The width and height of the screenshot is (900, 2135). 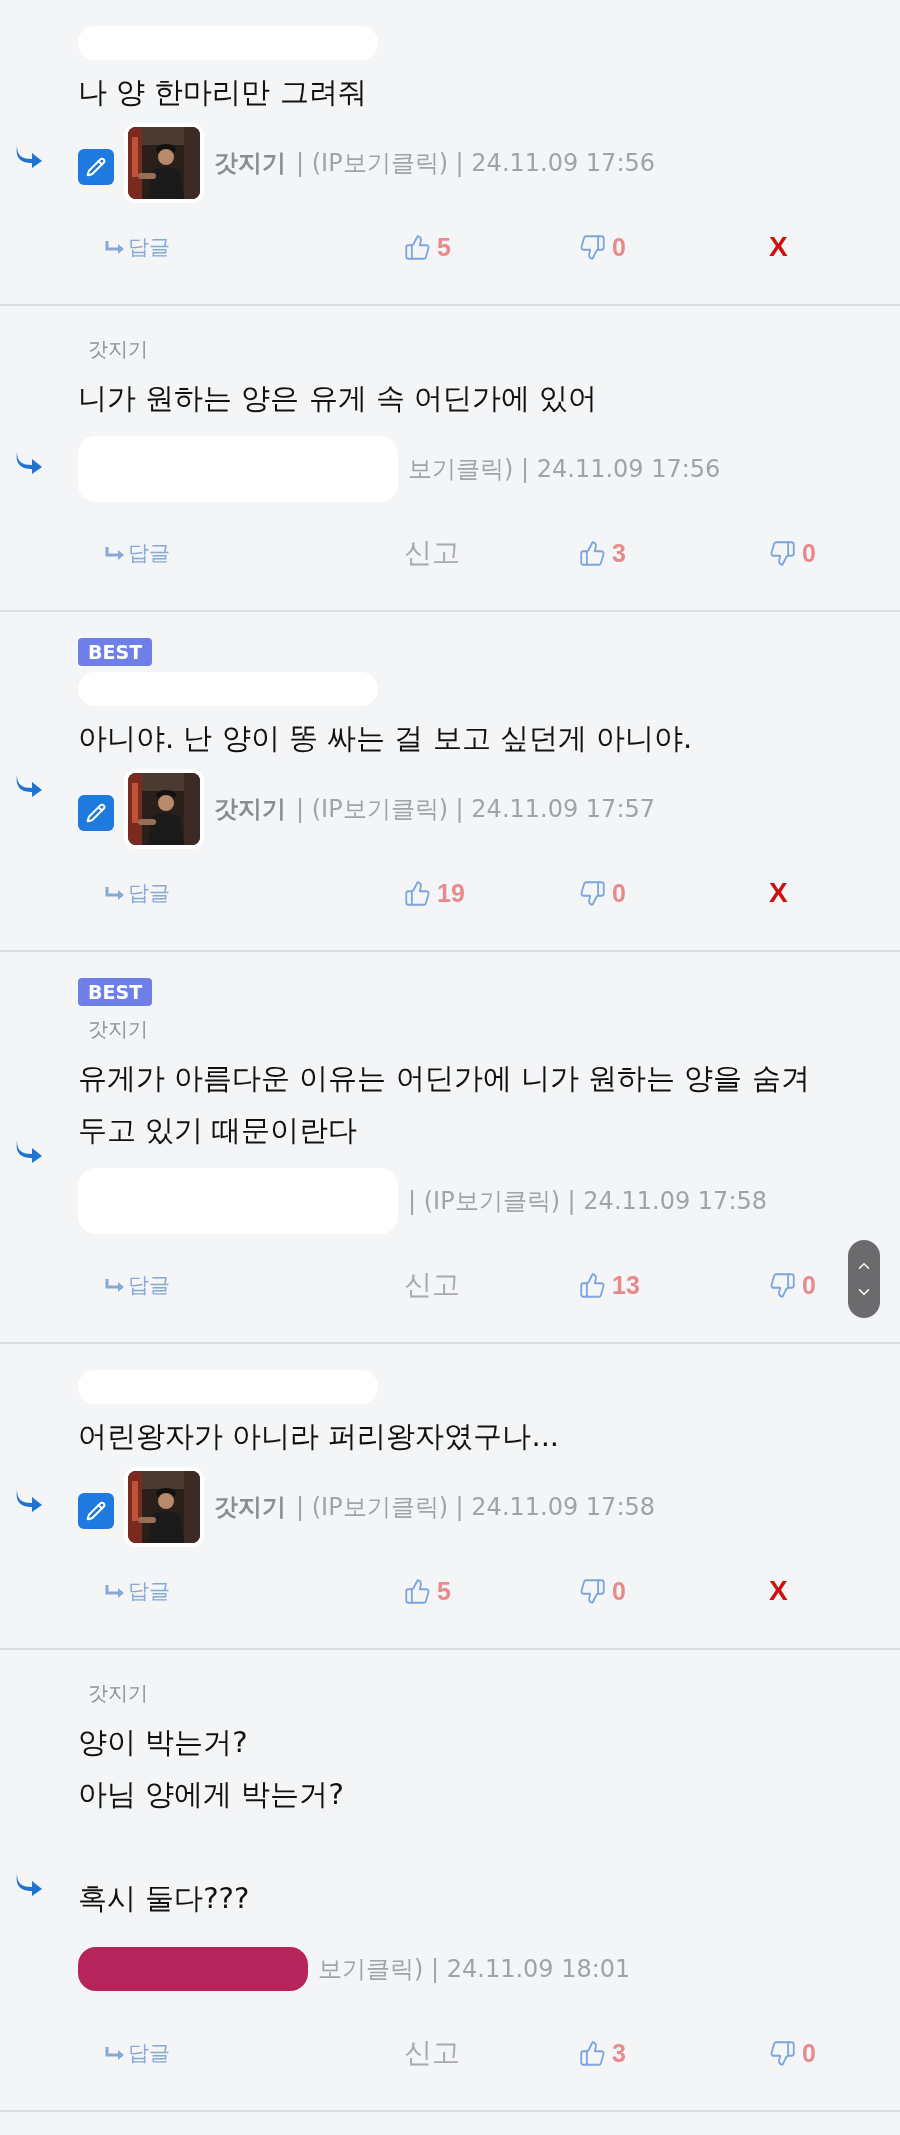 What do you see at coordinates (223, 92) in the screenshot?
I see `comment-text: 나 양 한마리만 그려줘` at bounding box center [223, 92].